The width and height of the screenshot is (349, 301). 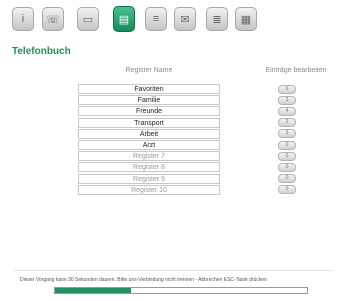 I want to click on page-title: Telefonbuch, so click(x=41, y=51).